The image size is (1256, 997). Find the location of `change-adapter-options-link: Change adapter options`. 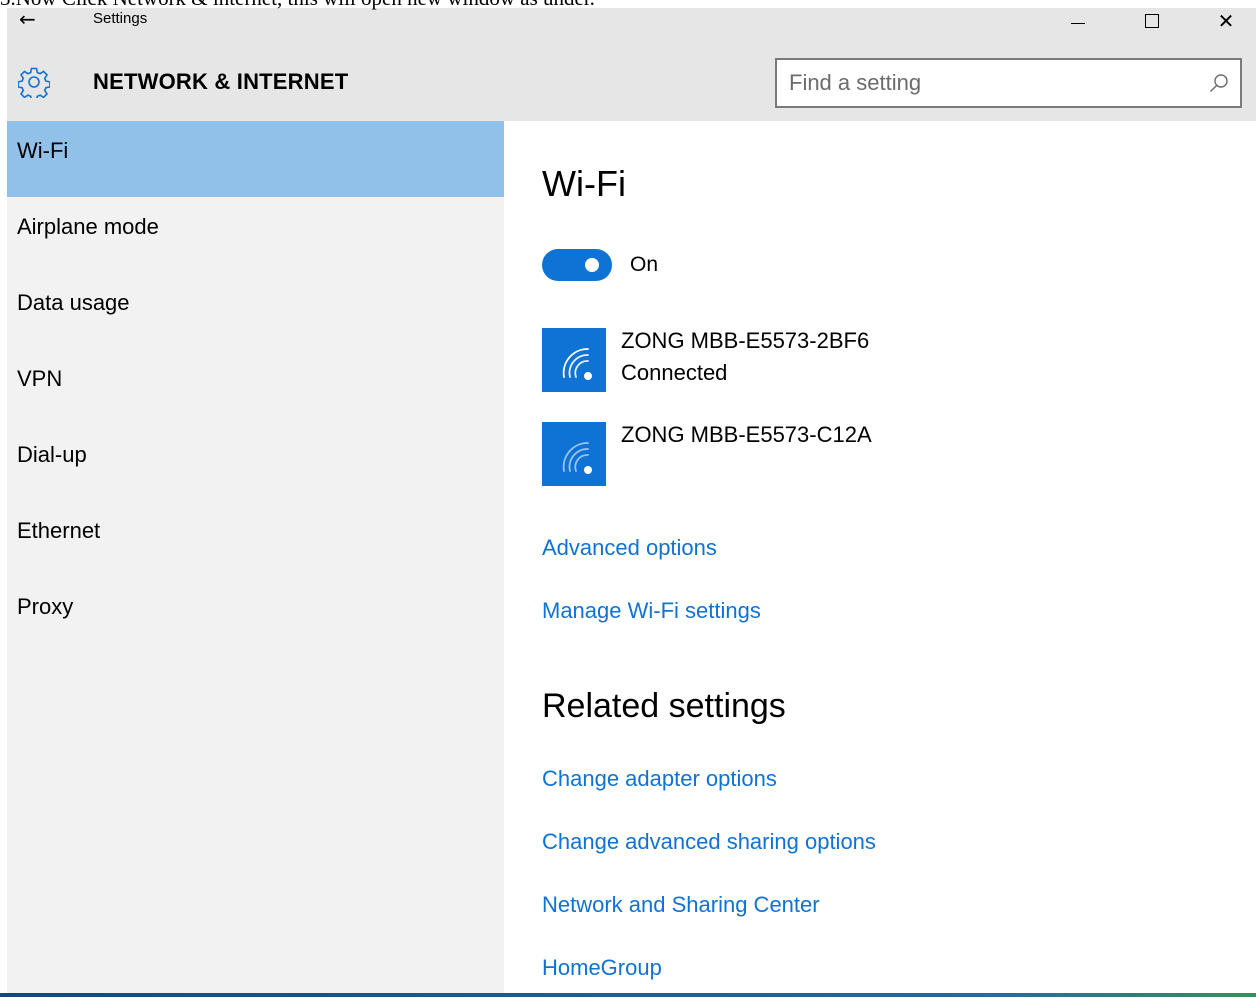

change-adapter-options-link: Change adapter options is located at coordinates (659, 779).